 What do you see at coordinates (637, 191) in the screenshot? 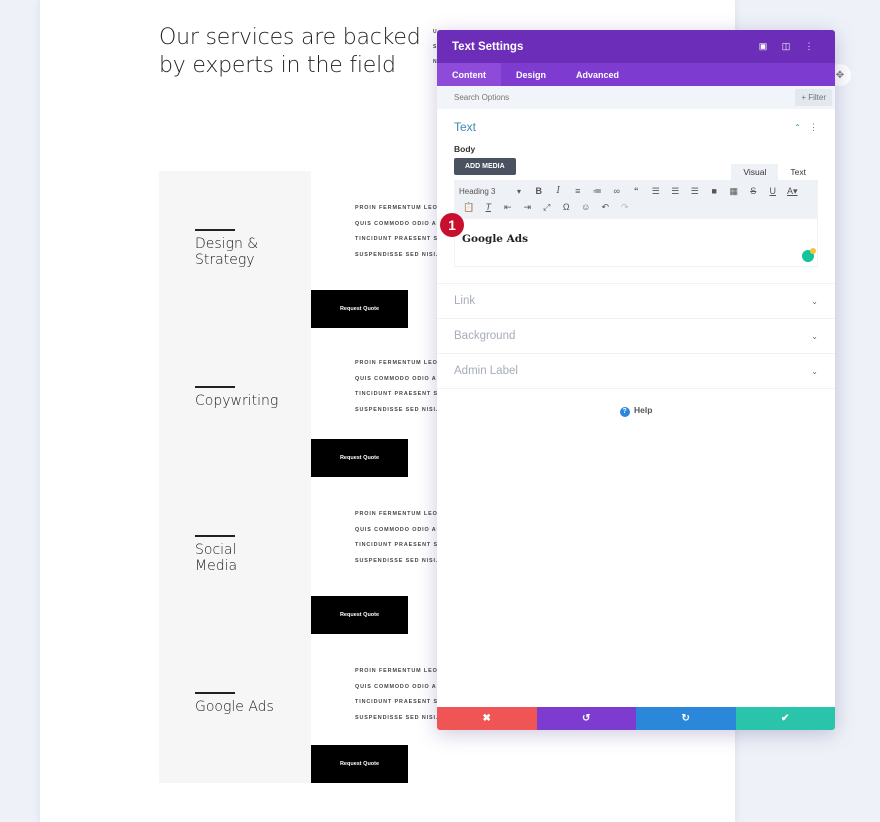
I see `blockquote-icon: “` at bounding box center [637, 191].